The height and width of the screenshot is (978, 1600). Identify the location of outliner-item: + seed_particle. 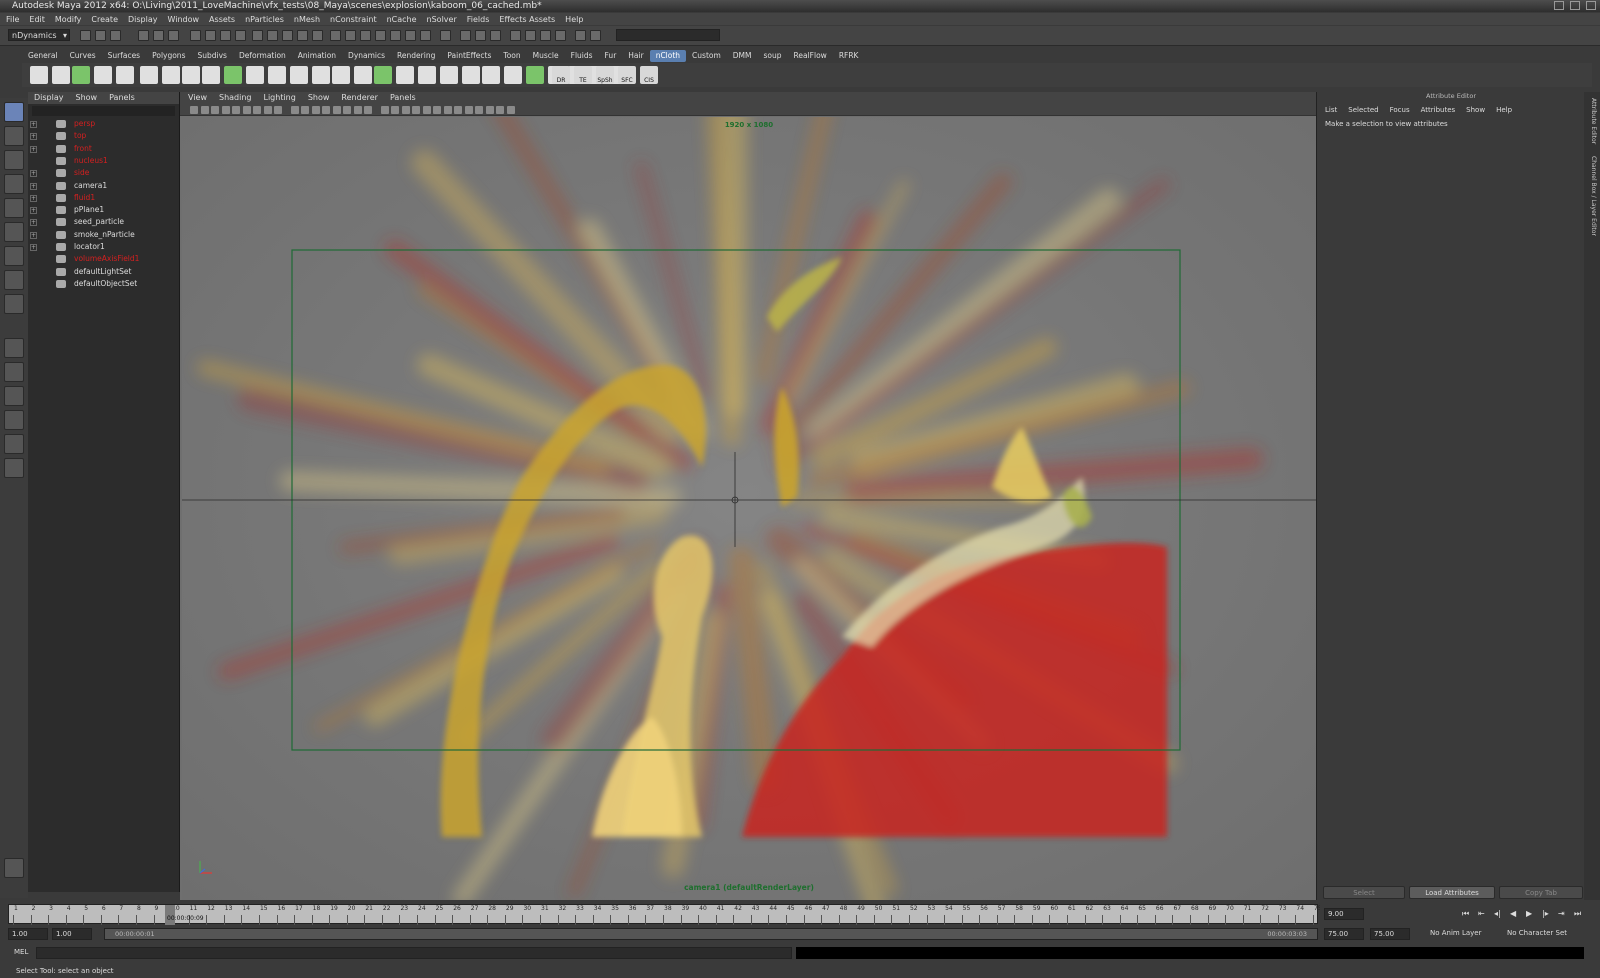
(102, 222).